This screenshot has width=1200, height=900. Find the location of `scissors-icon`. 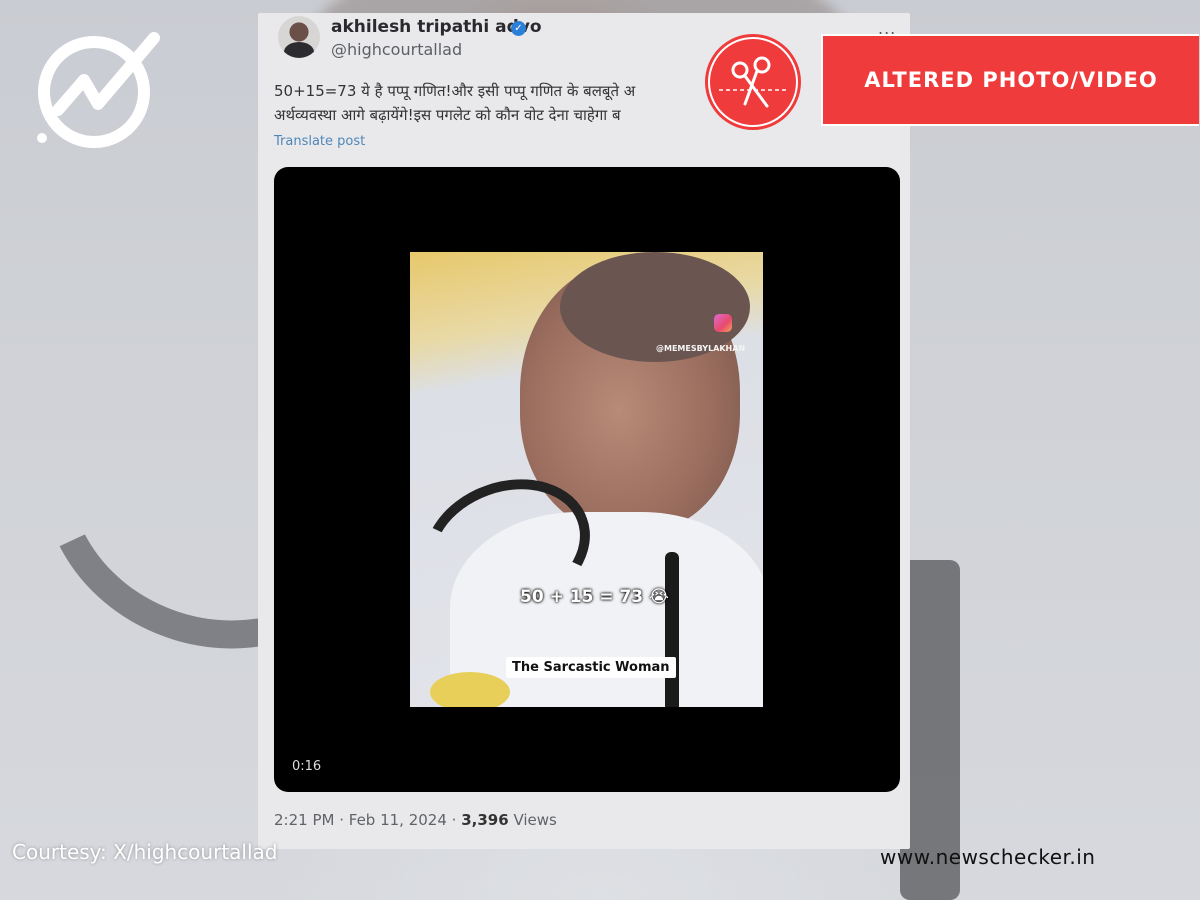

scissors-icon is located at coordinates (753, 82).